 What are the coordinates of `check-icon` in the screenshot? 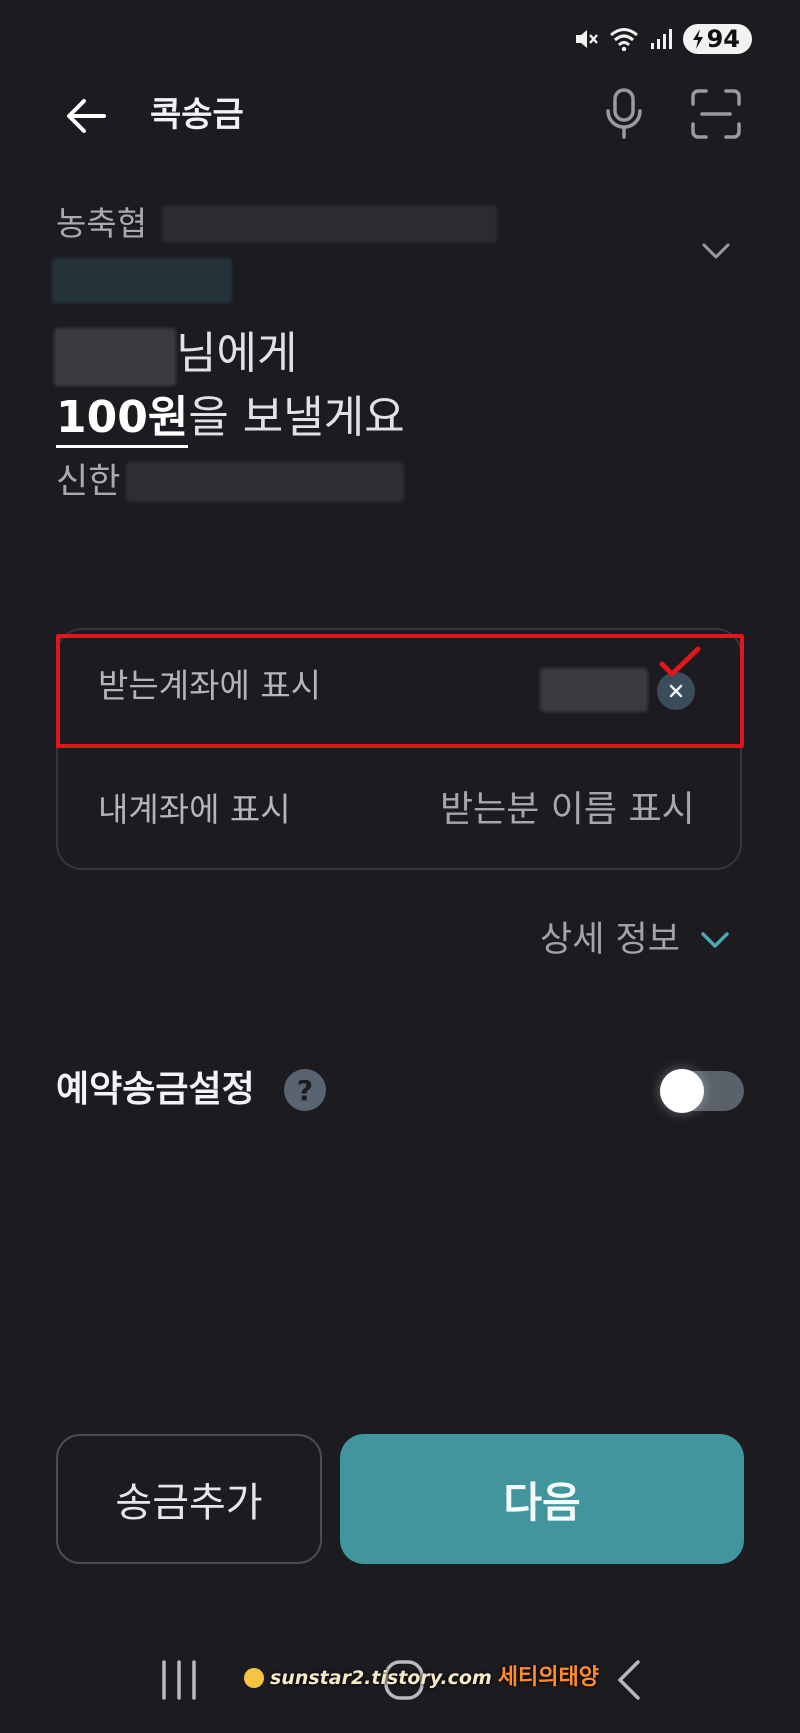 It's located at (680, 661).